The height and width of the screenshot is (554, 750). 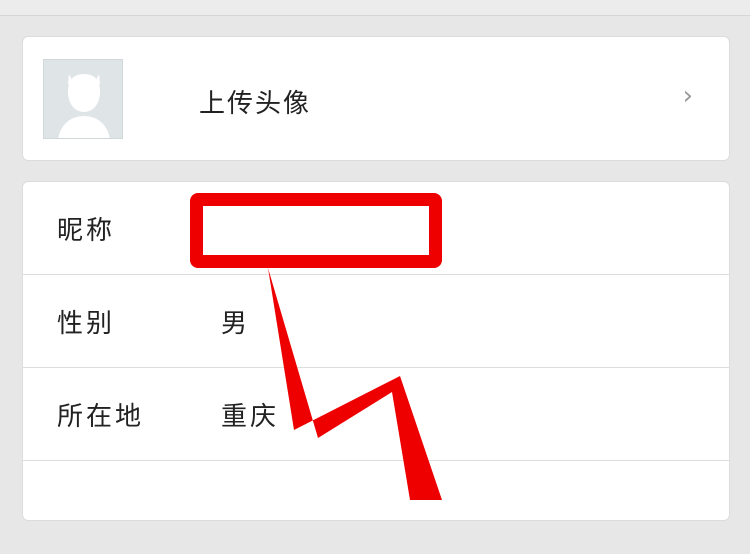 I want to click on gender-label: 性别, so click(x=86, y=324).